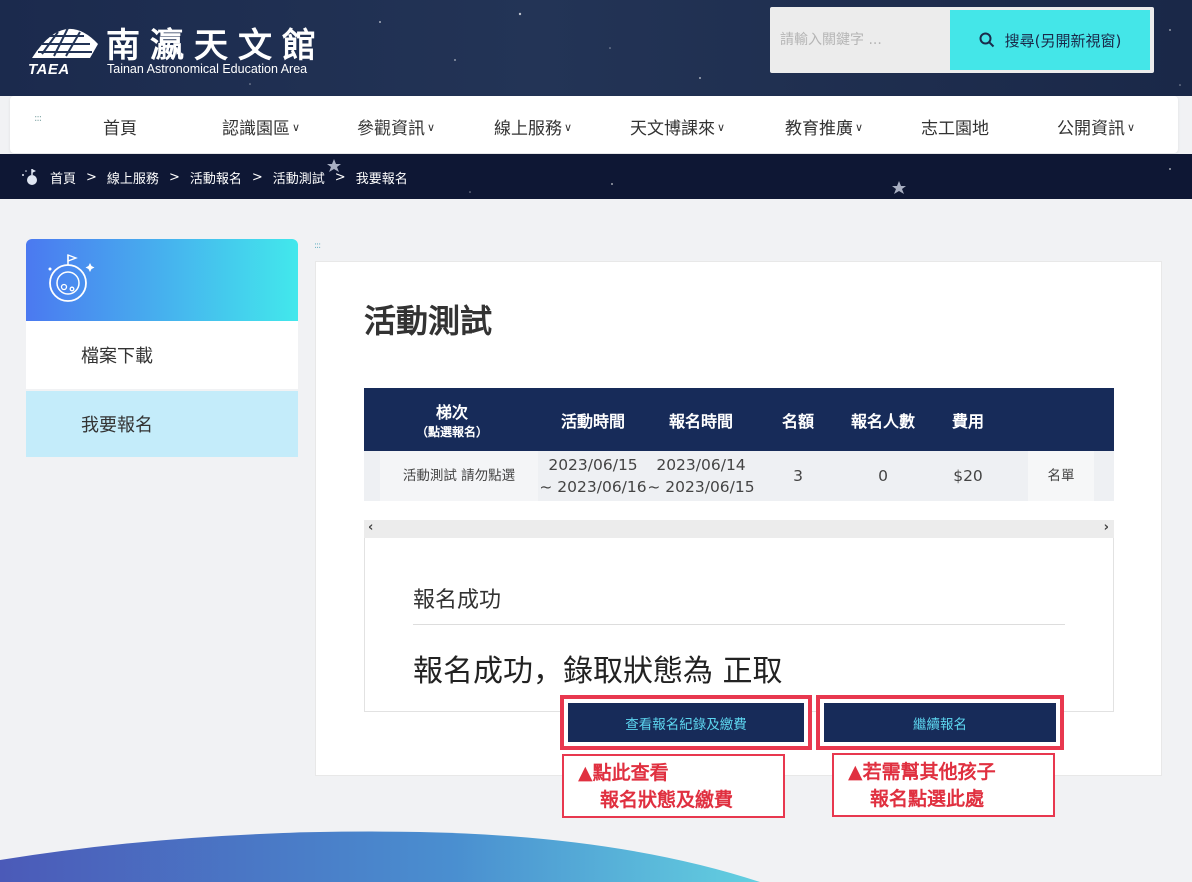 This screenshot has width=1192, height=882. I want to click on astronaut-home-icon, so click(29, 177).